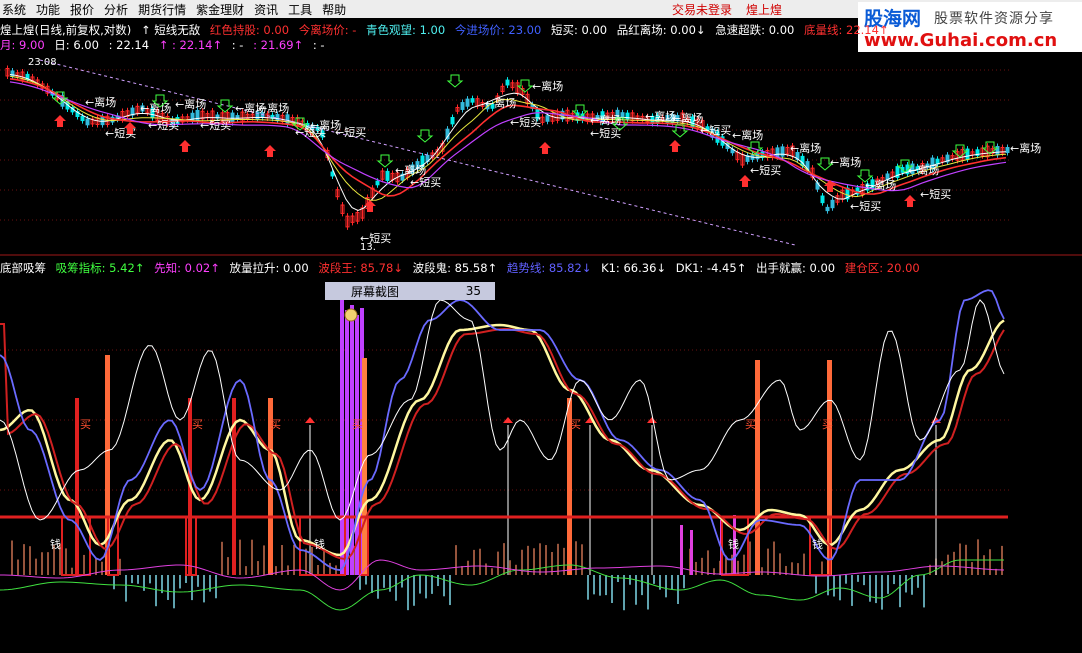 The width and height of the screenshot is (1082, 653). I want to click on menu-help: 帮助, so click(337, 9).